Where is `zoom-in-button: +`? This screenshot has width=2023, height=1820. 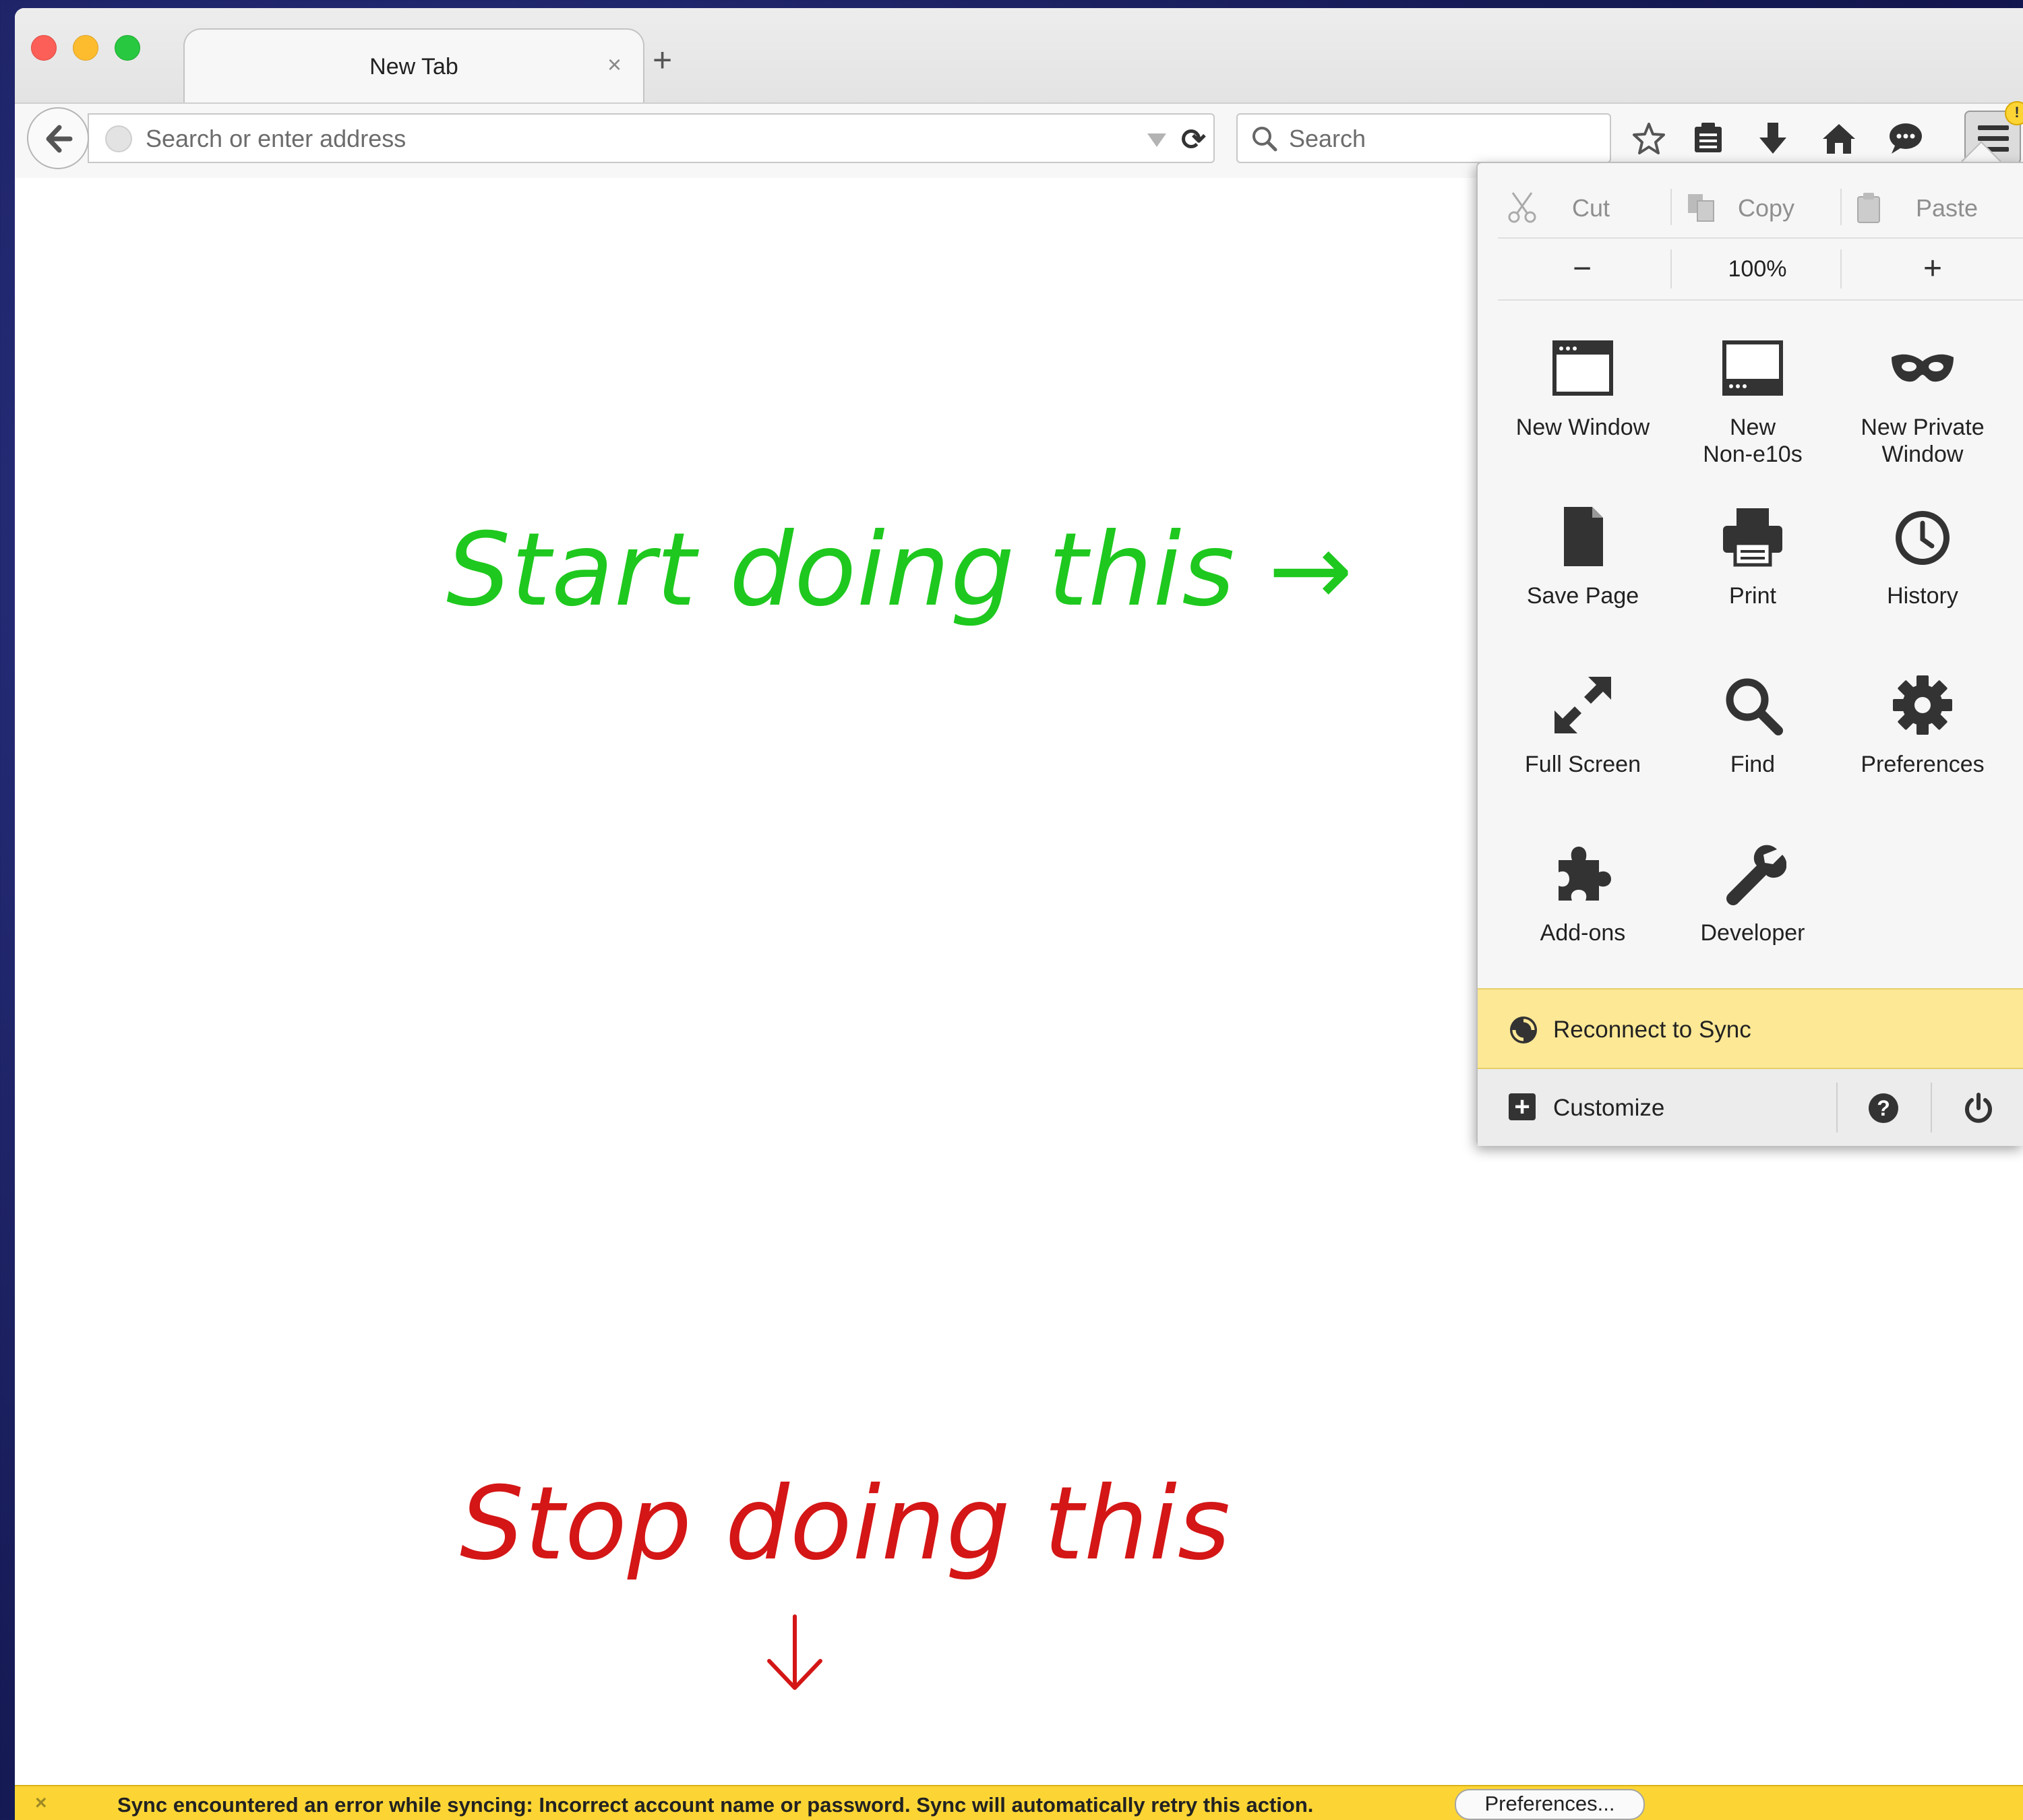
zoom-in-button: + is located at coordinates (1932, 269).